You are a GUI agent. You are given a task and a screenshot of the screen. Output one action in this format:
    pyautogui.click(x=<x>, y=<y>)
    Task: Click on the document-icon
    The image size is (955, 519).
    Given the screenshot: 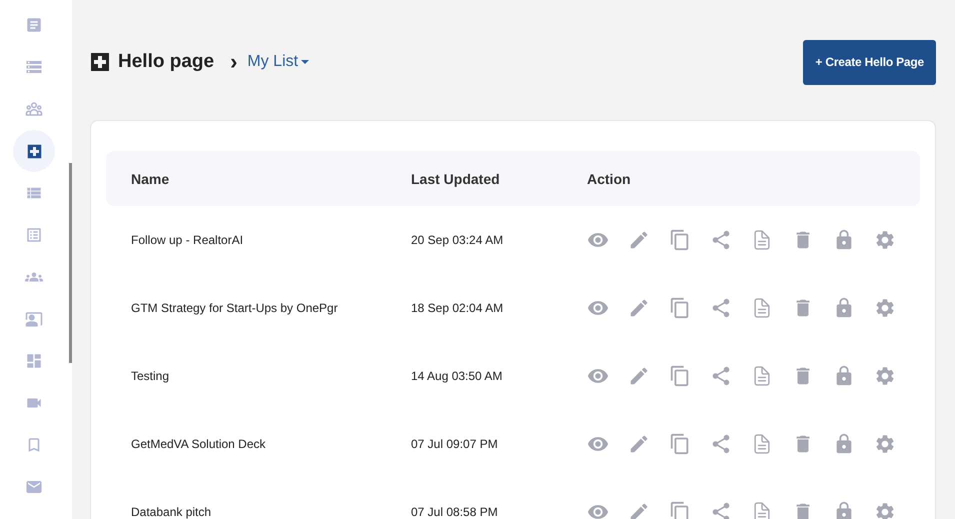 What is the action you would take?
    pyautogui.click(x=34, y=25)
    